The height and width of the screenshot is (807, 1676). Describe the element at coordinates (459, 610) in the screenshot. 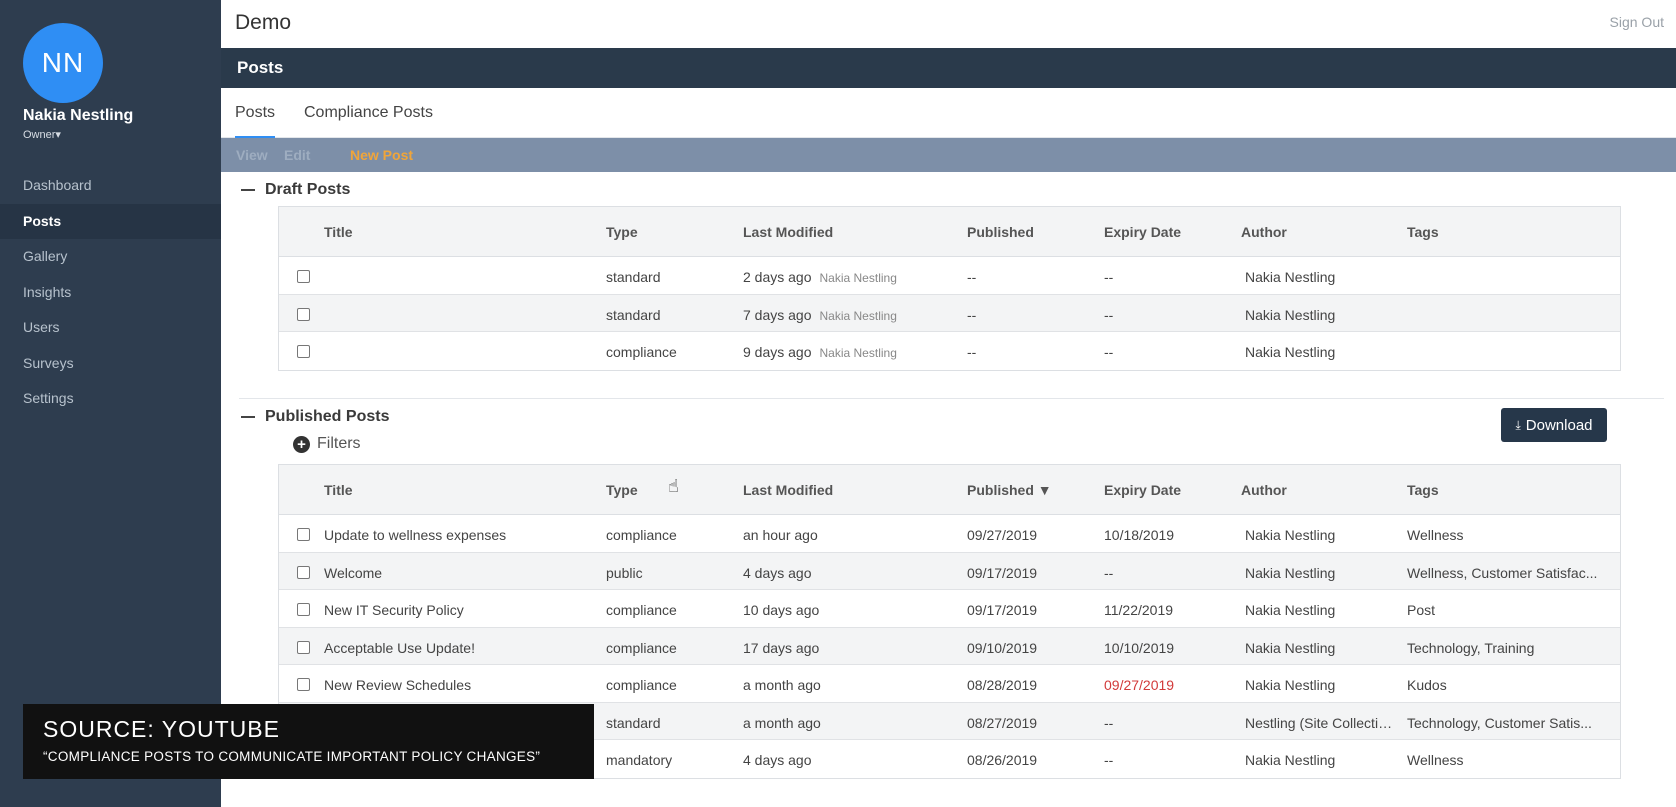

I see `post-title: New IT Security Policy` at that location.